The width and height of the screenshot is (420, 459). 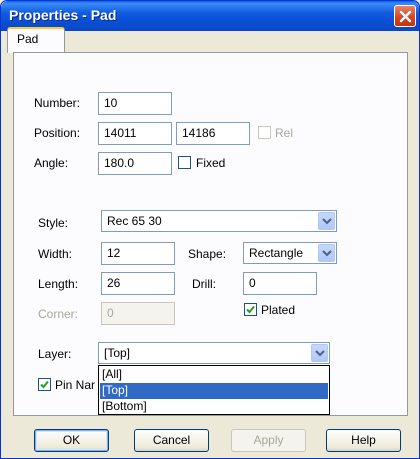 I want to click on ok-button: OK, so click(x=71, y=440).